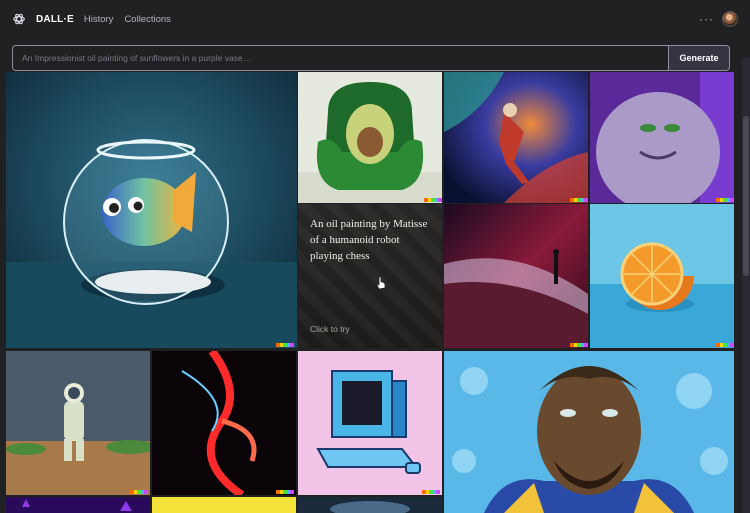 This screenshot has height=513, width=750. What do you see at coordinates (589, 432) in the screenshot?
I see `gallery-image-football-portrait` at bounding box center [589, 432].